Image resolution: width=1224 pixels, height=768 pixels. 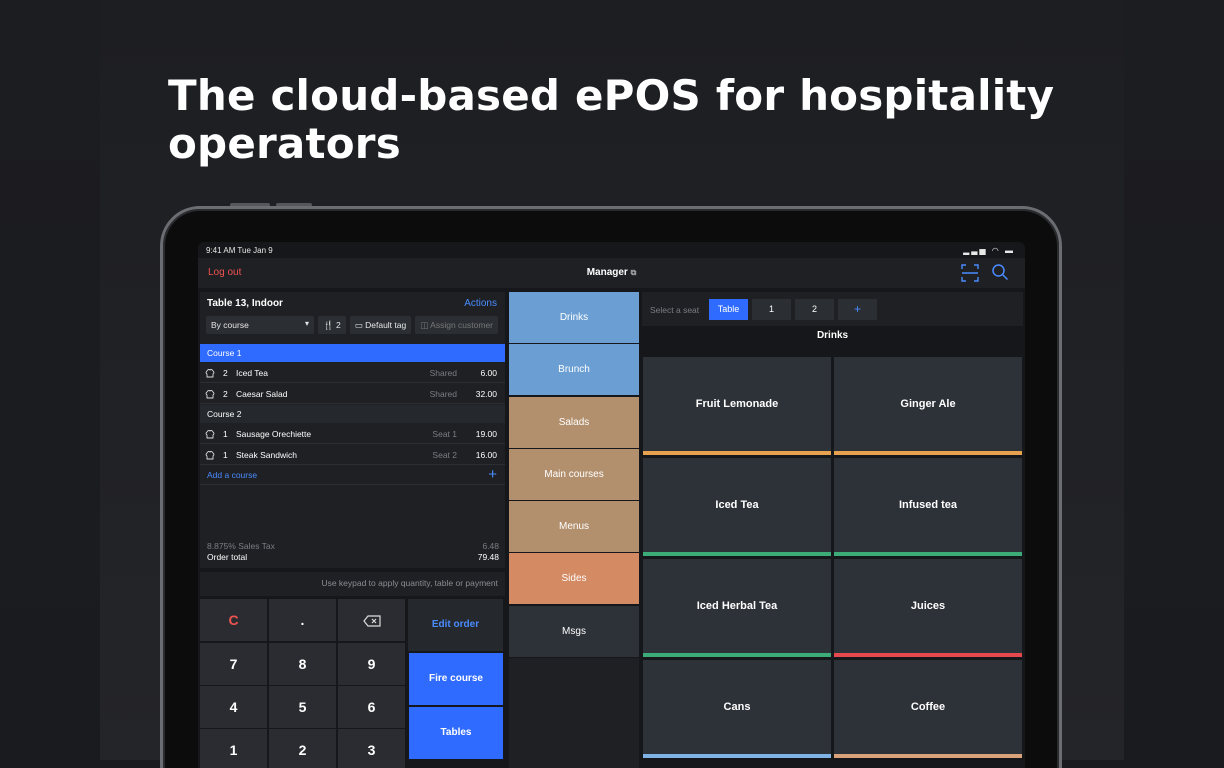 I want to click on course-1-header: Course 1, so click(x=352, y=353).